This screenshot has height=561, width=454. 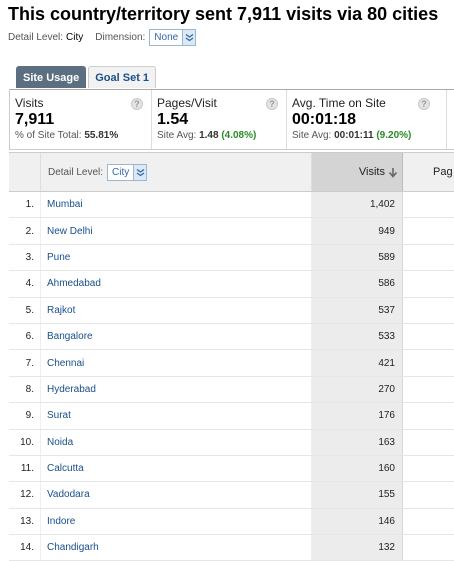 I want to click on table-row: 7. Chennai 421, so click(x=231, y=363).